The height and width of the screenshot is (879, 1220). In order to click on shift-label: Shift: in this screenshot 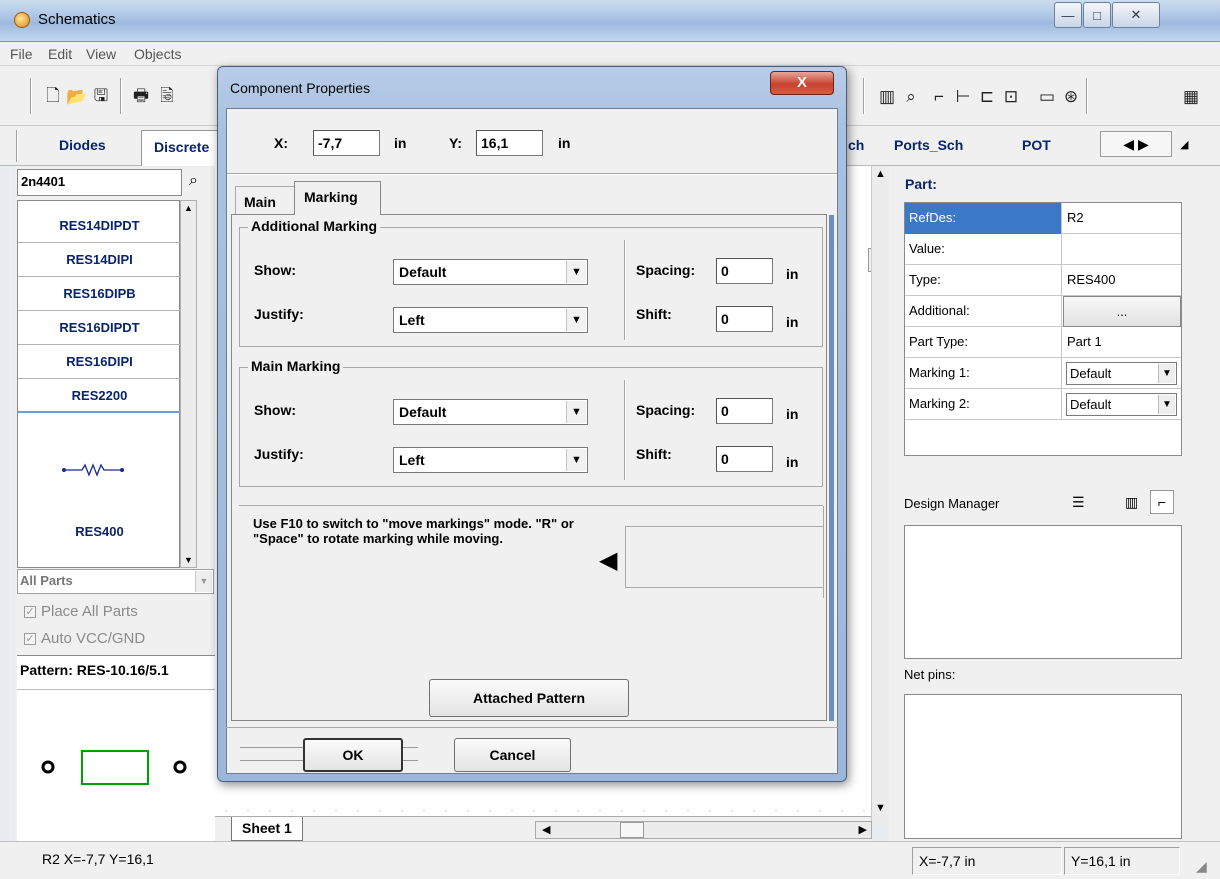, I will do `click(654, 454)`.